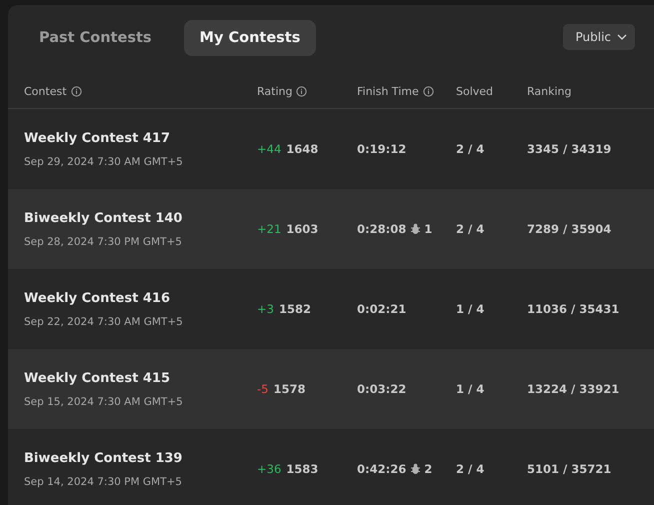  I want to click on finish-time: 0:28:08, so click(381, 229).